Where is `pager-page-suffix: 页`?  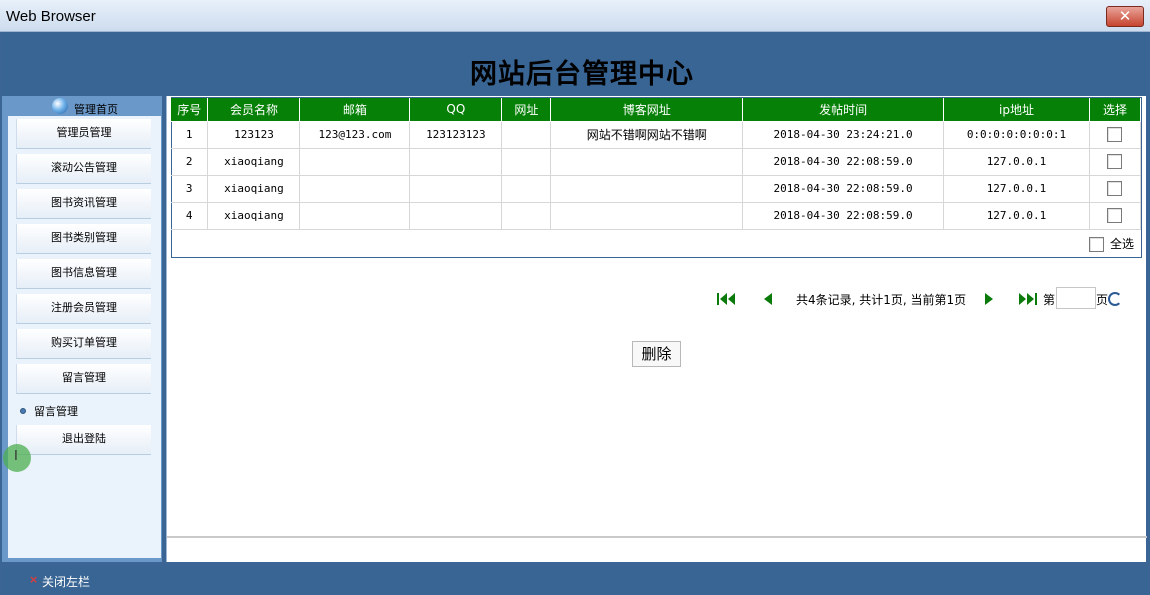 pager-page-suffix: 页 is located at coordinates (1102, 300).